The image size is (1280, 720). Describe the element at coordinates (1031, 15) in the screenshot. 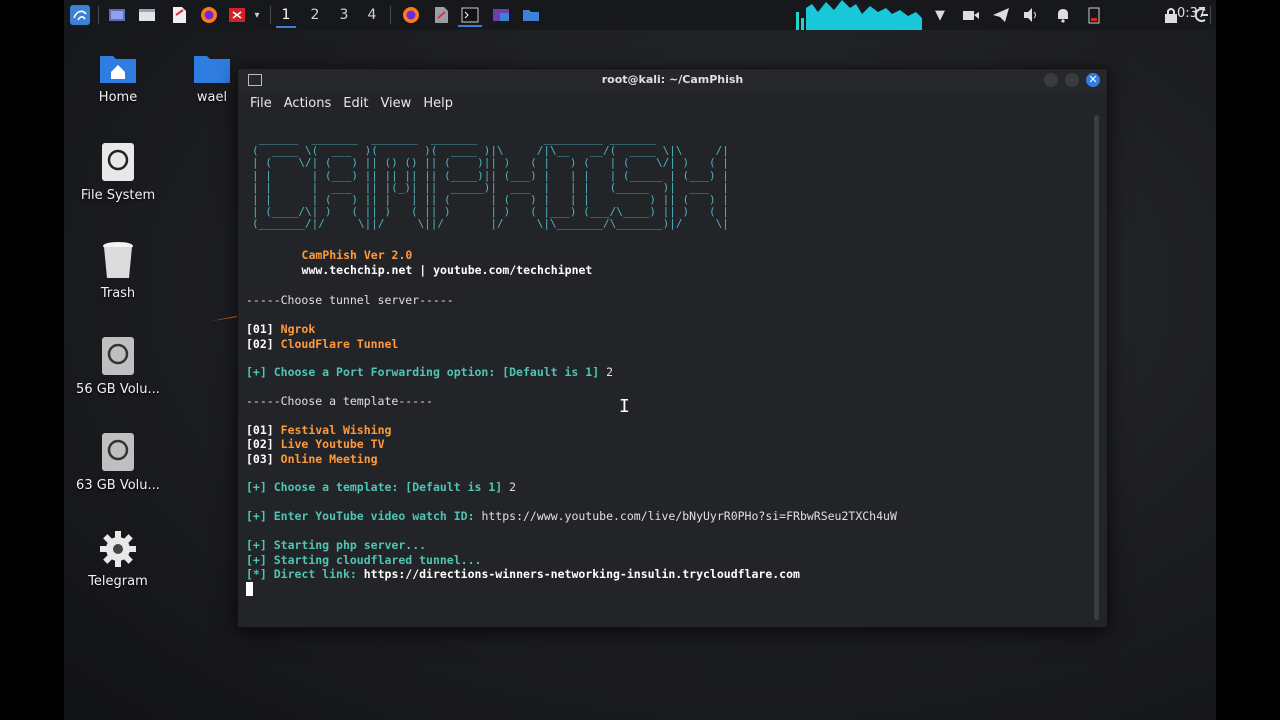

I see `volume-icon` at that location.